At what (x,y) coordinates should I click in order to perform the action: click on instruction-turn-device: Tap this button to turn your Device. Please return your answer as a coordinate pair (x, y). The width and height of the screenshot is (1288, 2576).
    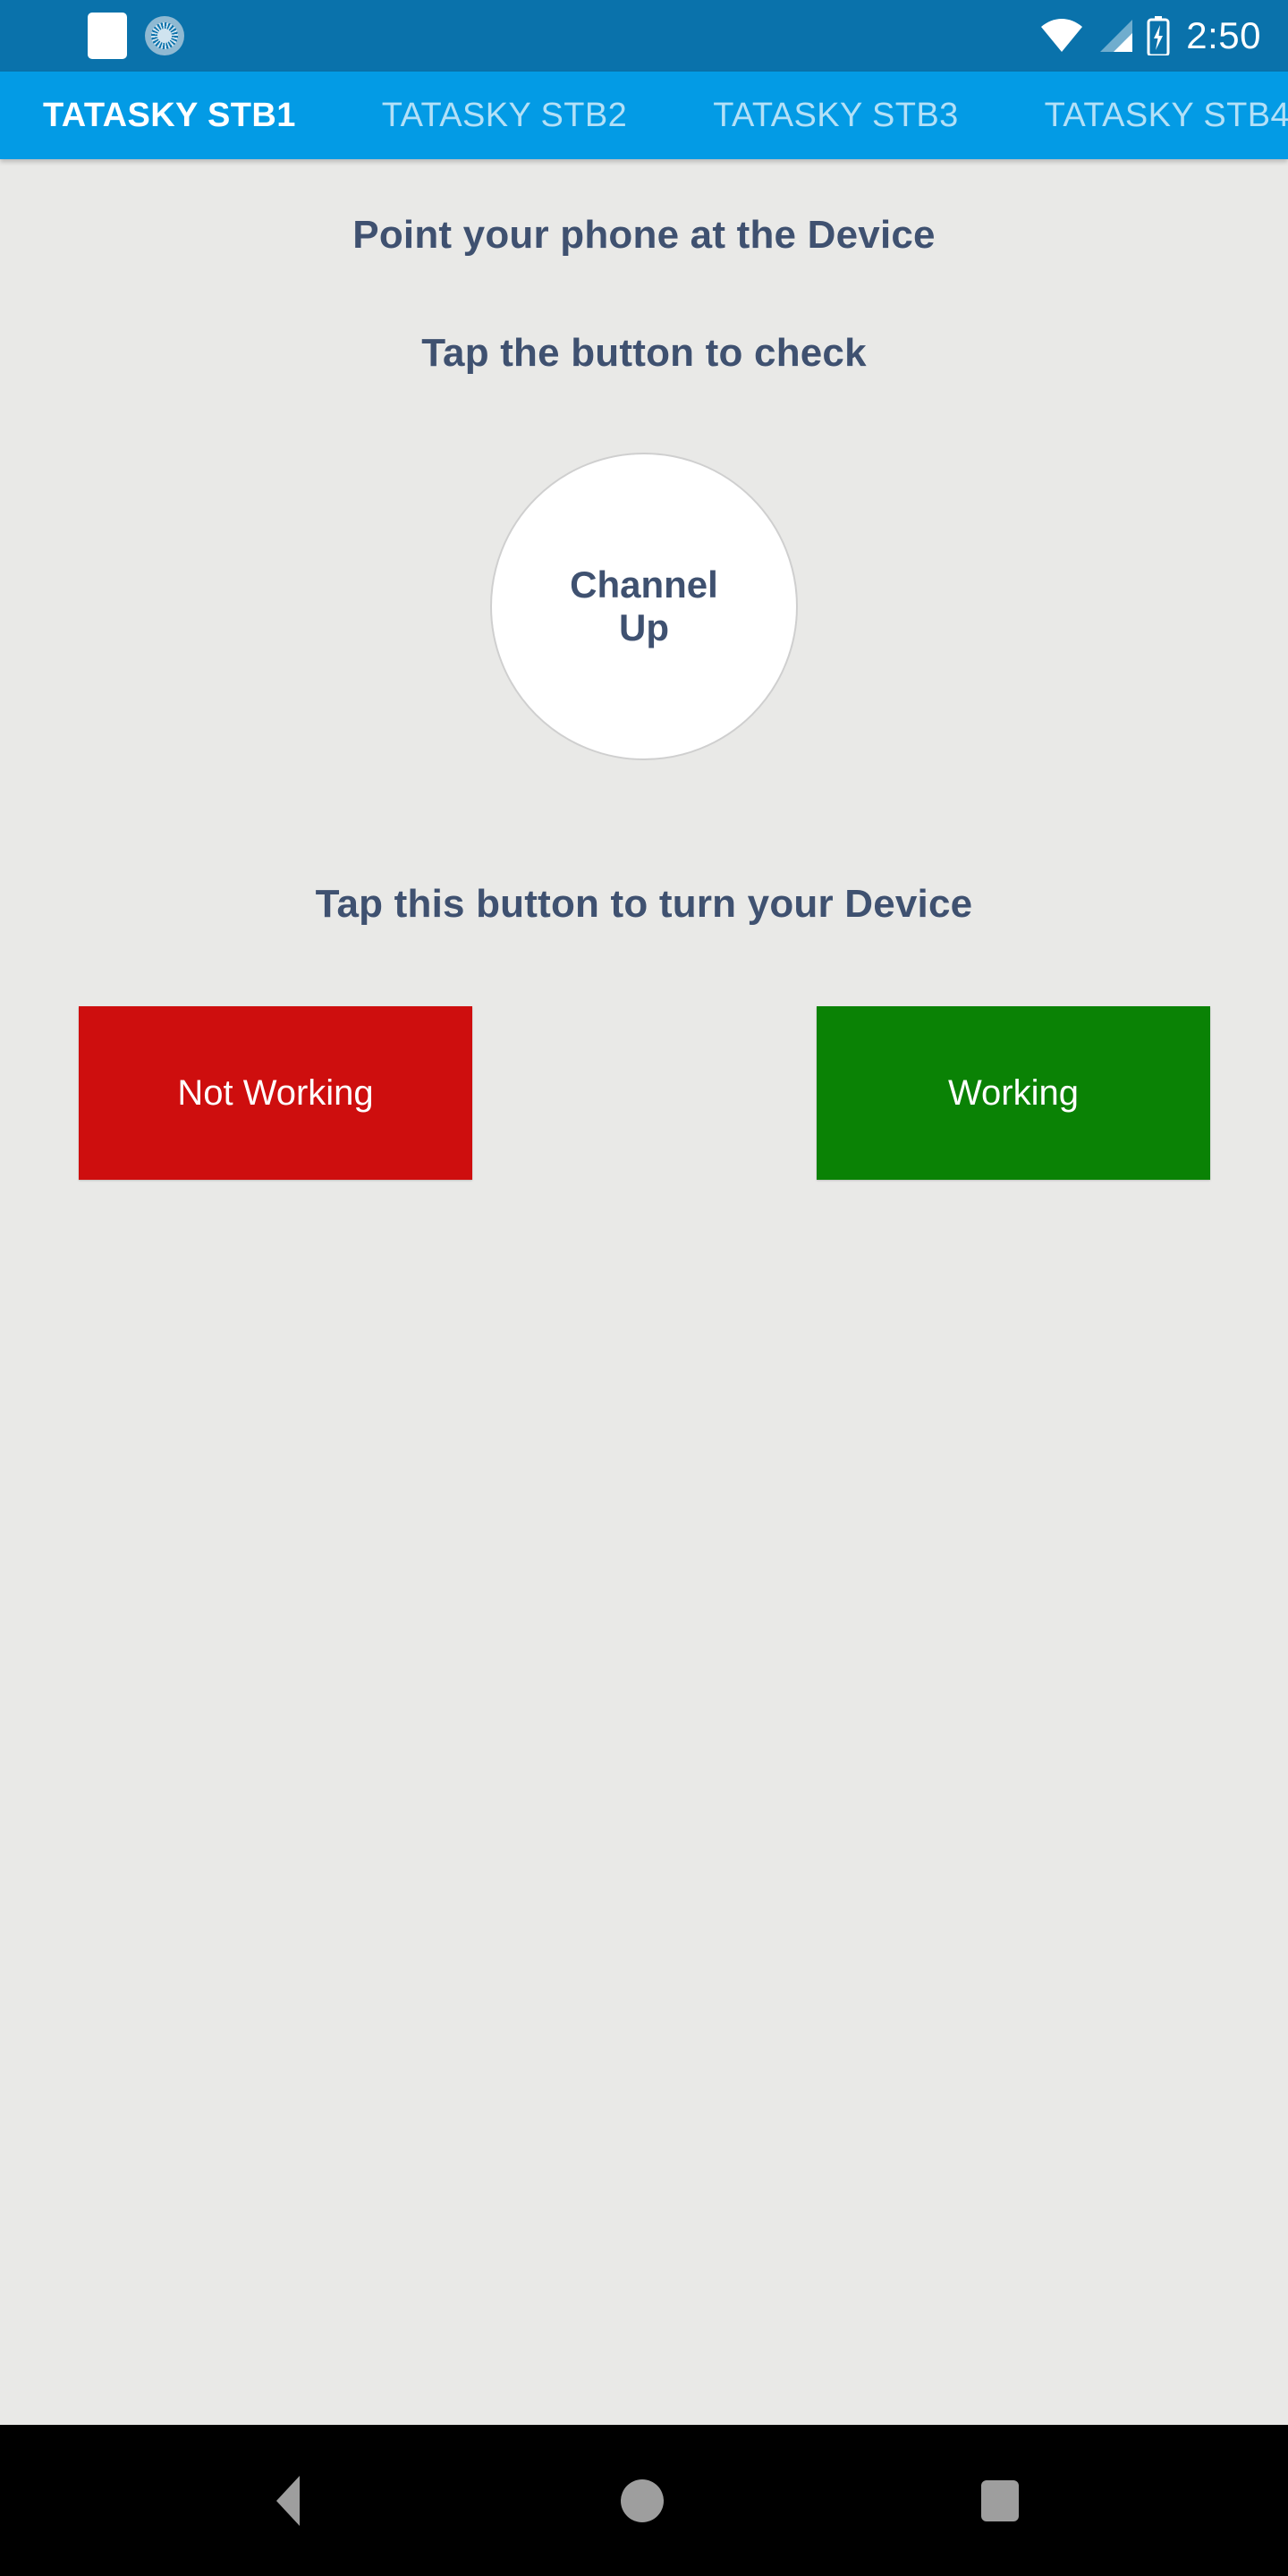
    Looking at the image, I should click on (644, 904).